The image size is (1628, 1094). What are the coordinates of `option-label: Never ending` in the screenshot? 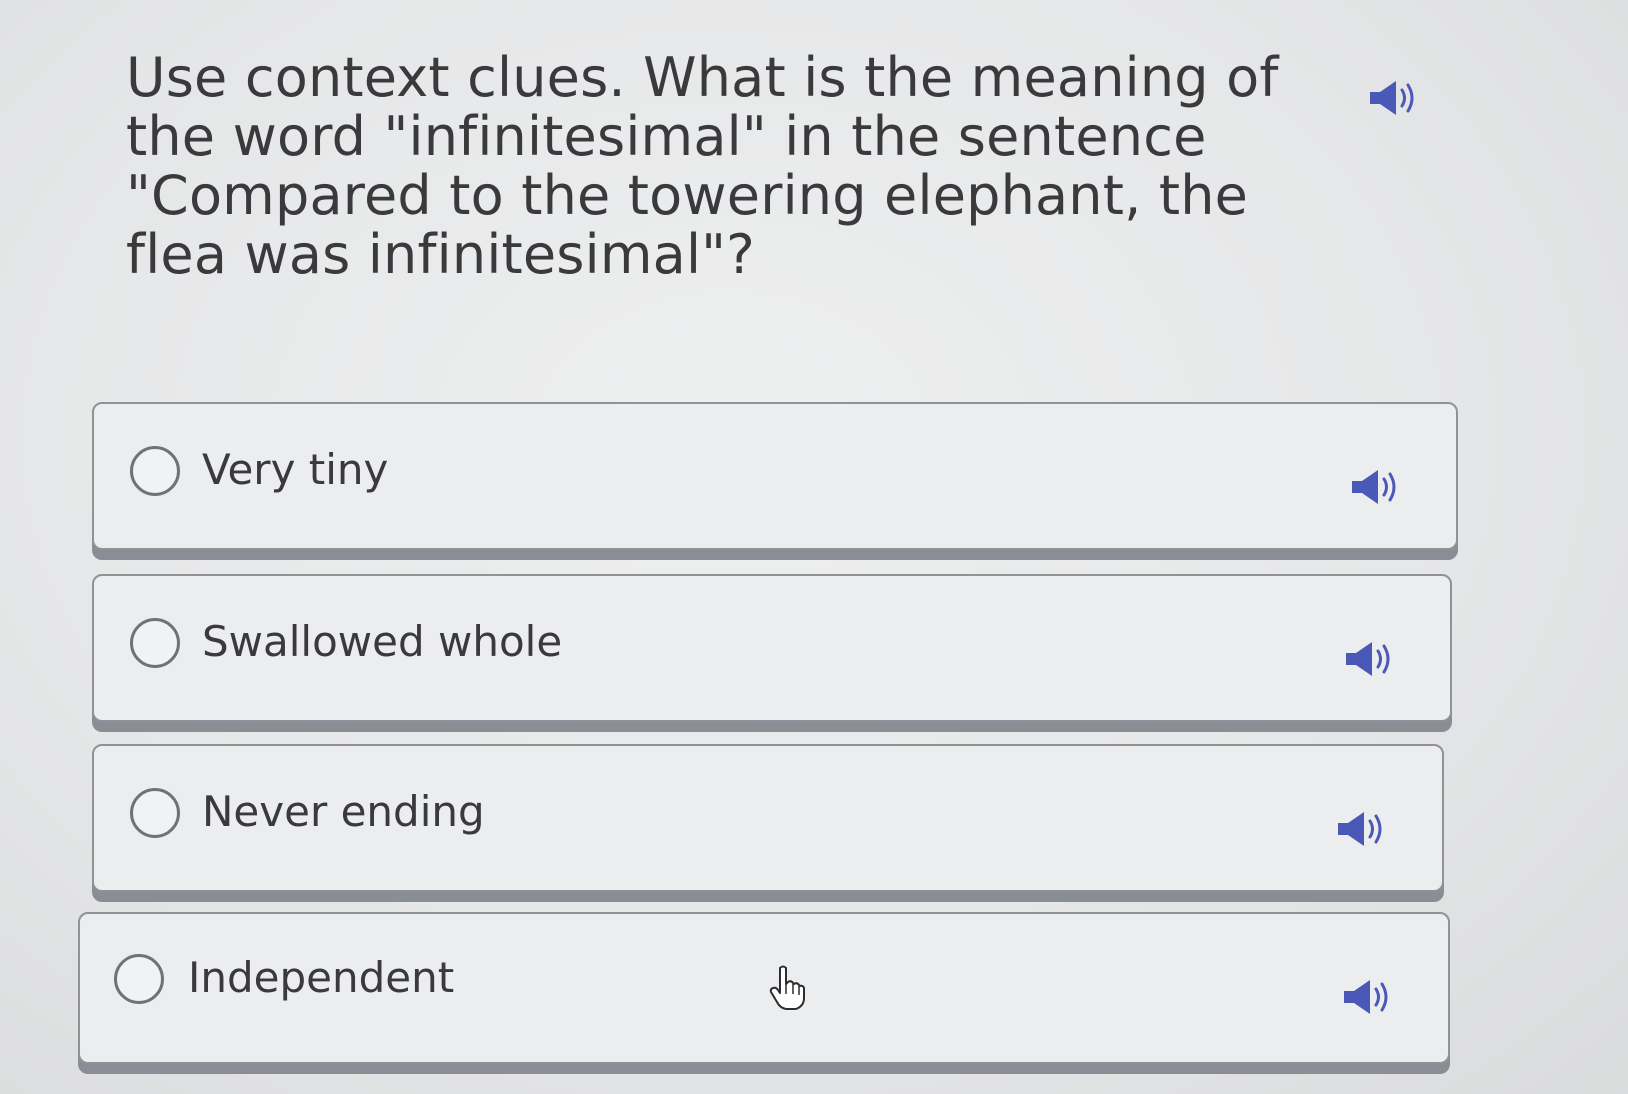 It's located at (343, 811).